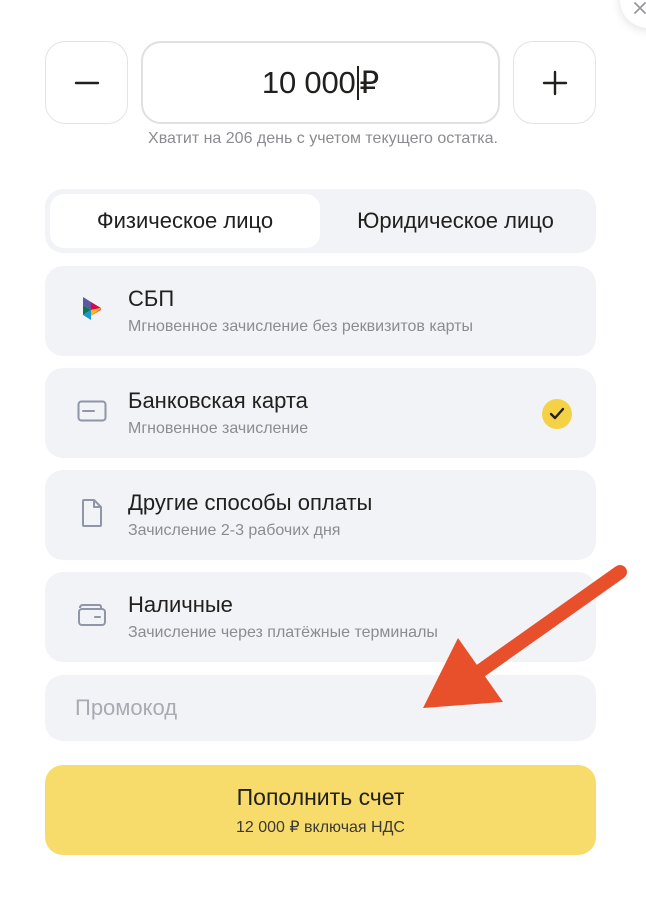  Describe the element at coordinates (320, 827) in the screenshot. I see `top-up-button-total: 12 000 ₽ включая НДС` at that location.